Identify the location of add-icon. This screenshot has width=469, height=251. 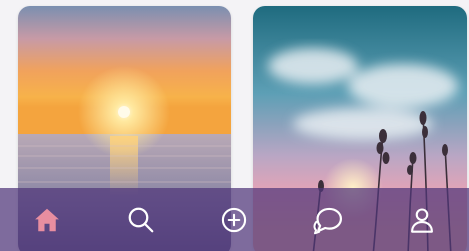
(234, 219).